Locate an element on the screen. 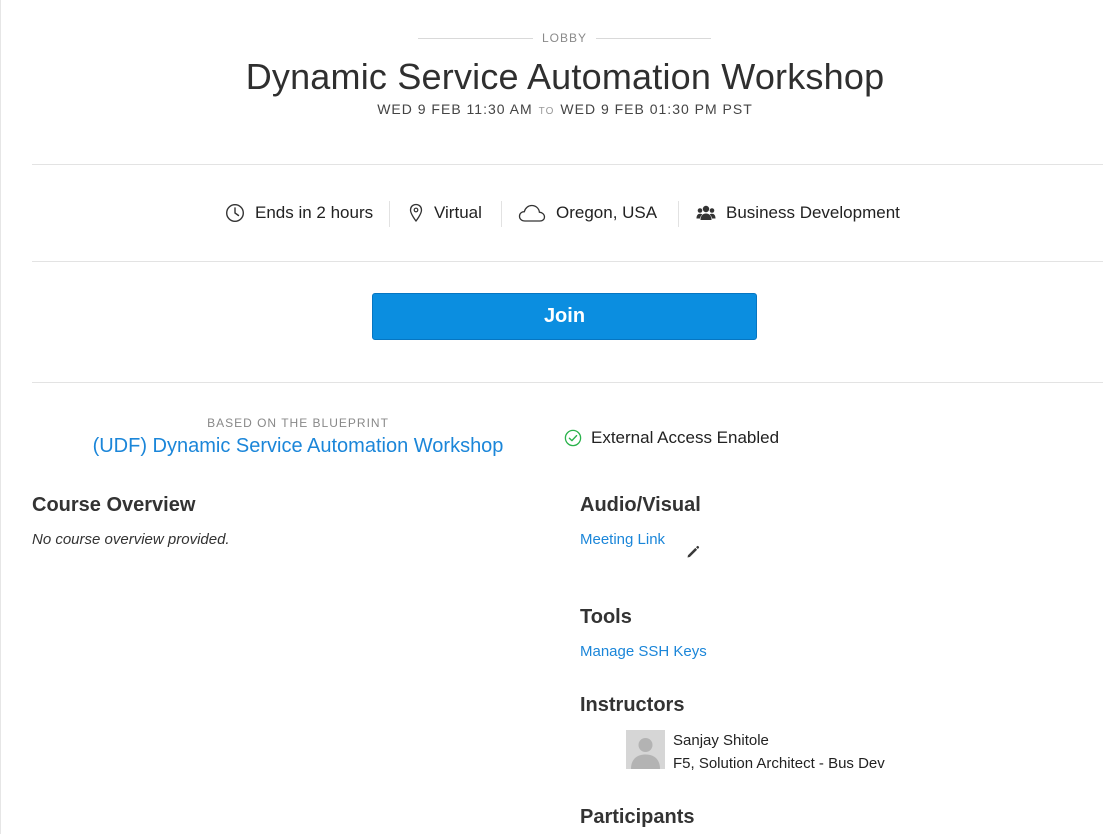  region: Oregon, USA is located at coordinates (587, 213).